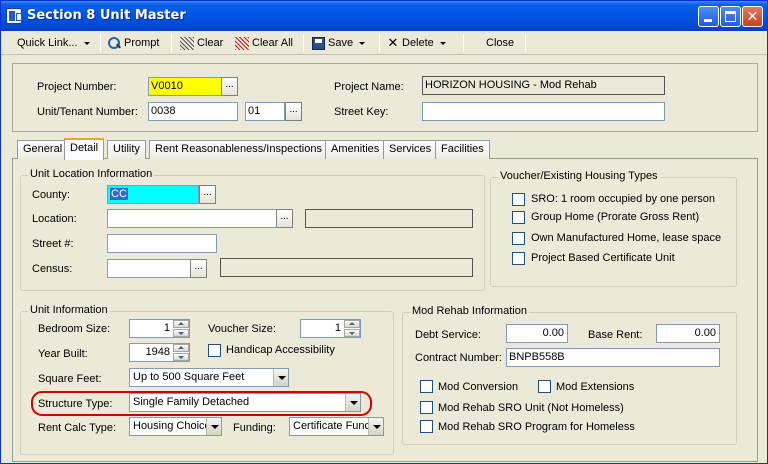  I want to click on tenant-suffix-input: 01, so click(265, 111).